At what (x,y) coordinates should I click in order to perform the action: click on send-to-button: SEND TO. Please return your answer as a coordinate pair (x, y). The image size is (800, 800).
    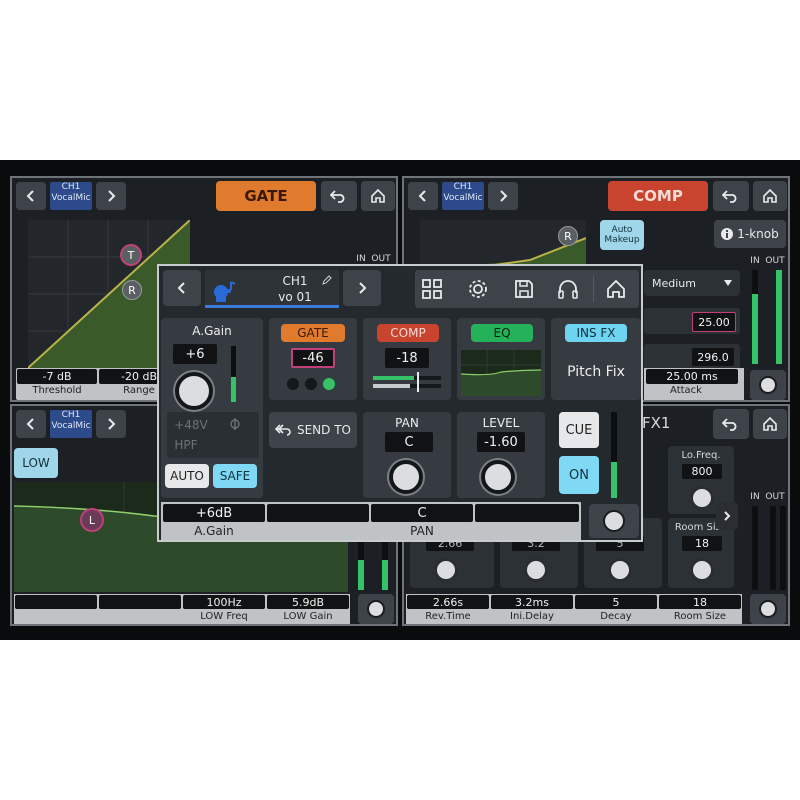
    Looking at the image, I should click on (313, 430).